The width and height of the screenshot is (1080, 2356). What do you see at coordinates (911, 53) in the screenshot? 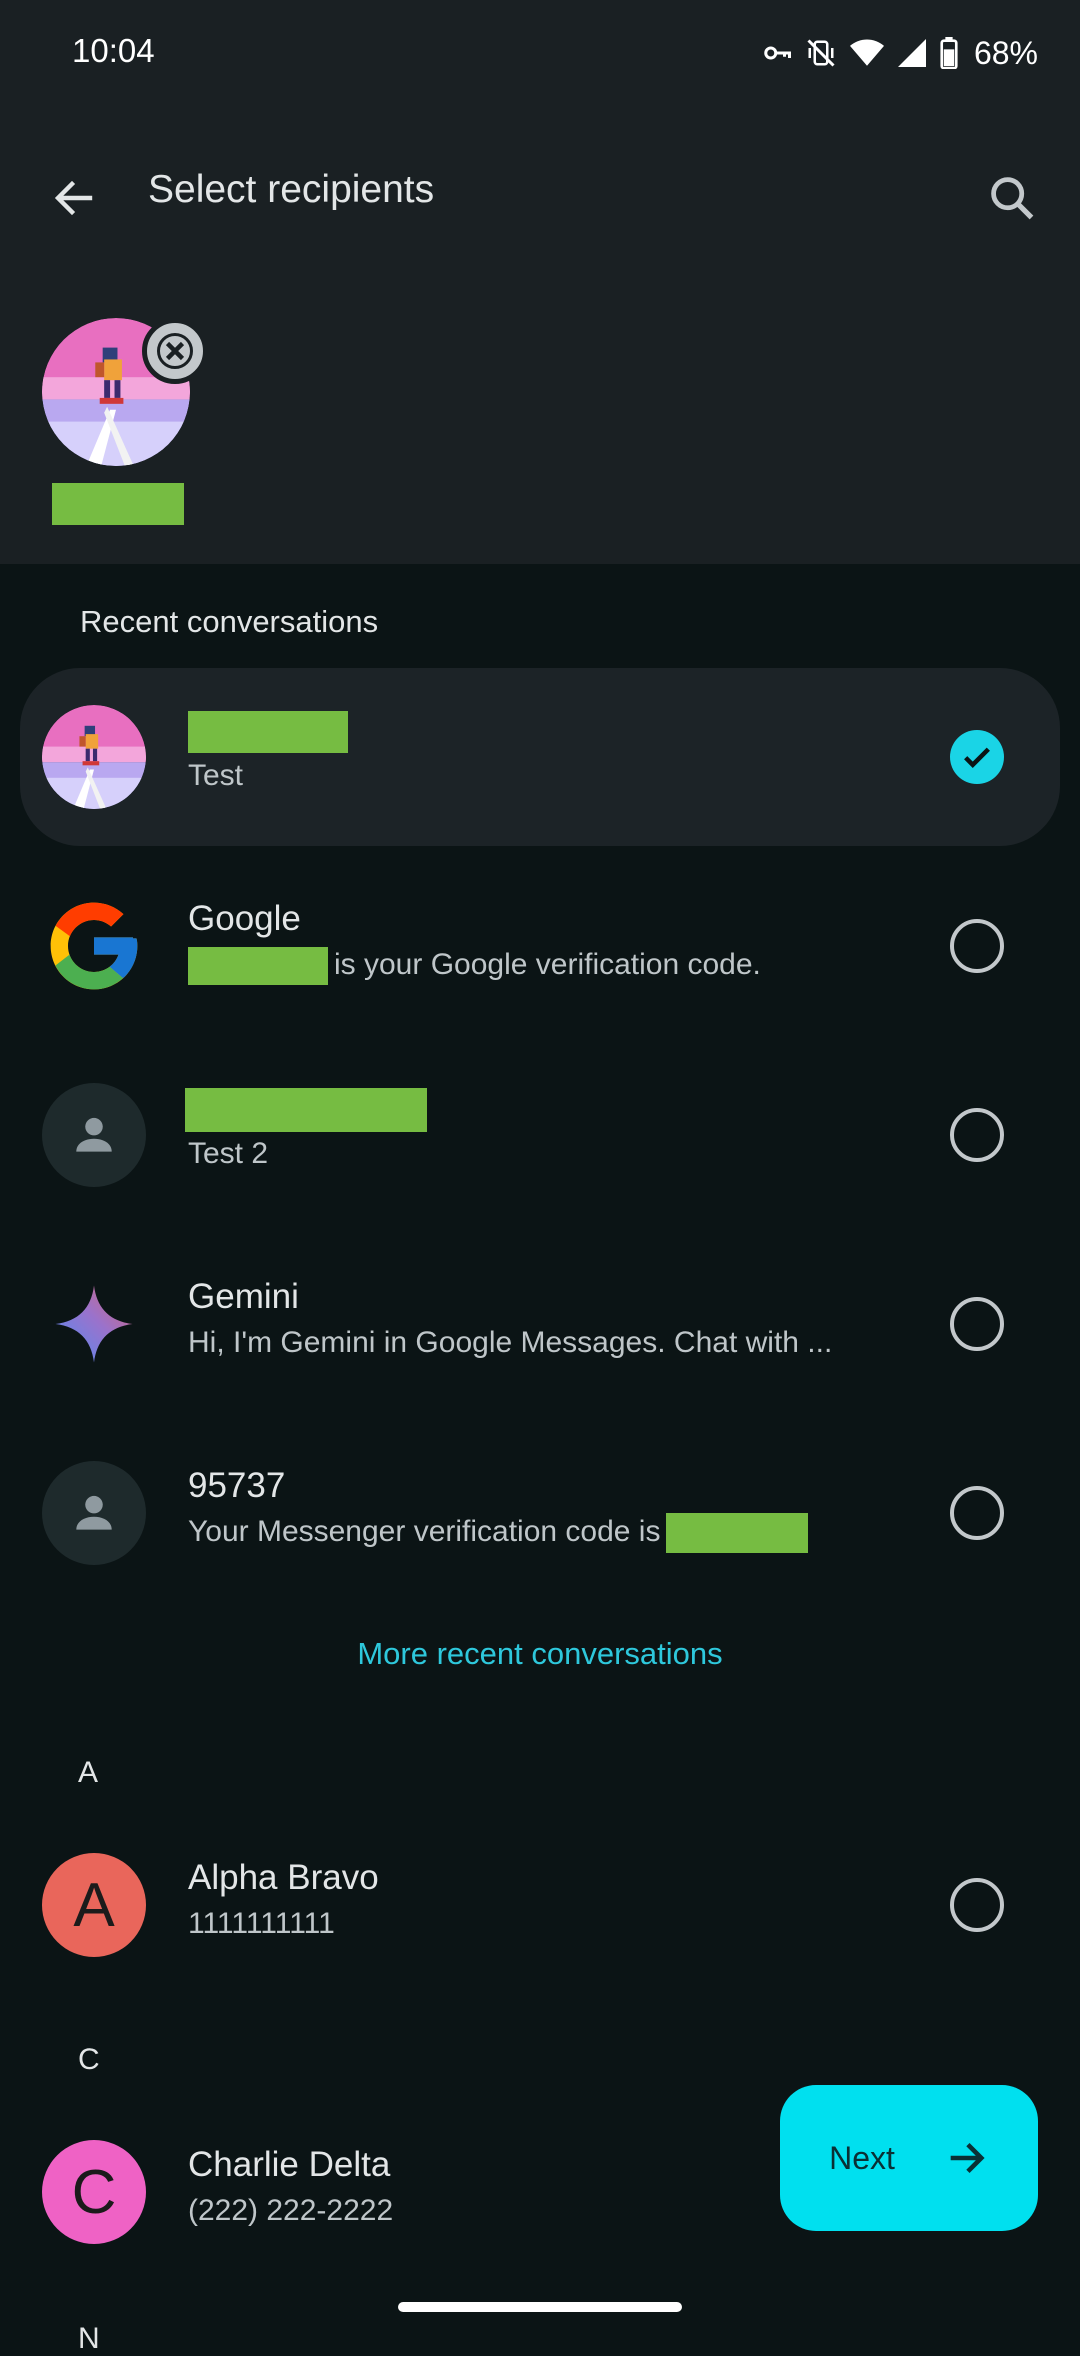
I see `signal-icon` at bounding box center [911, 53].